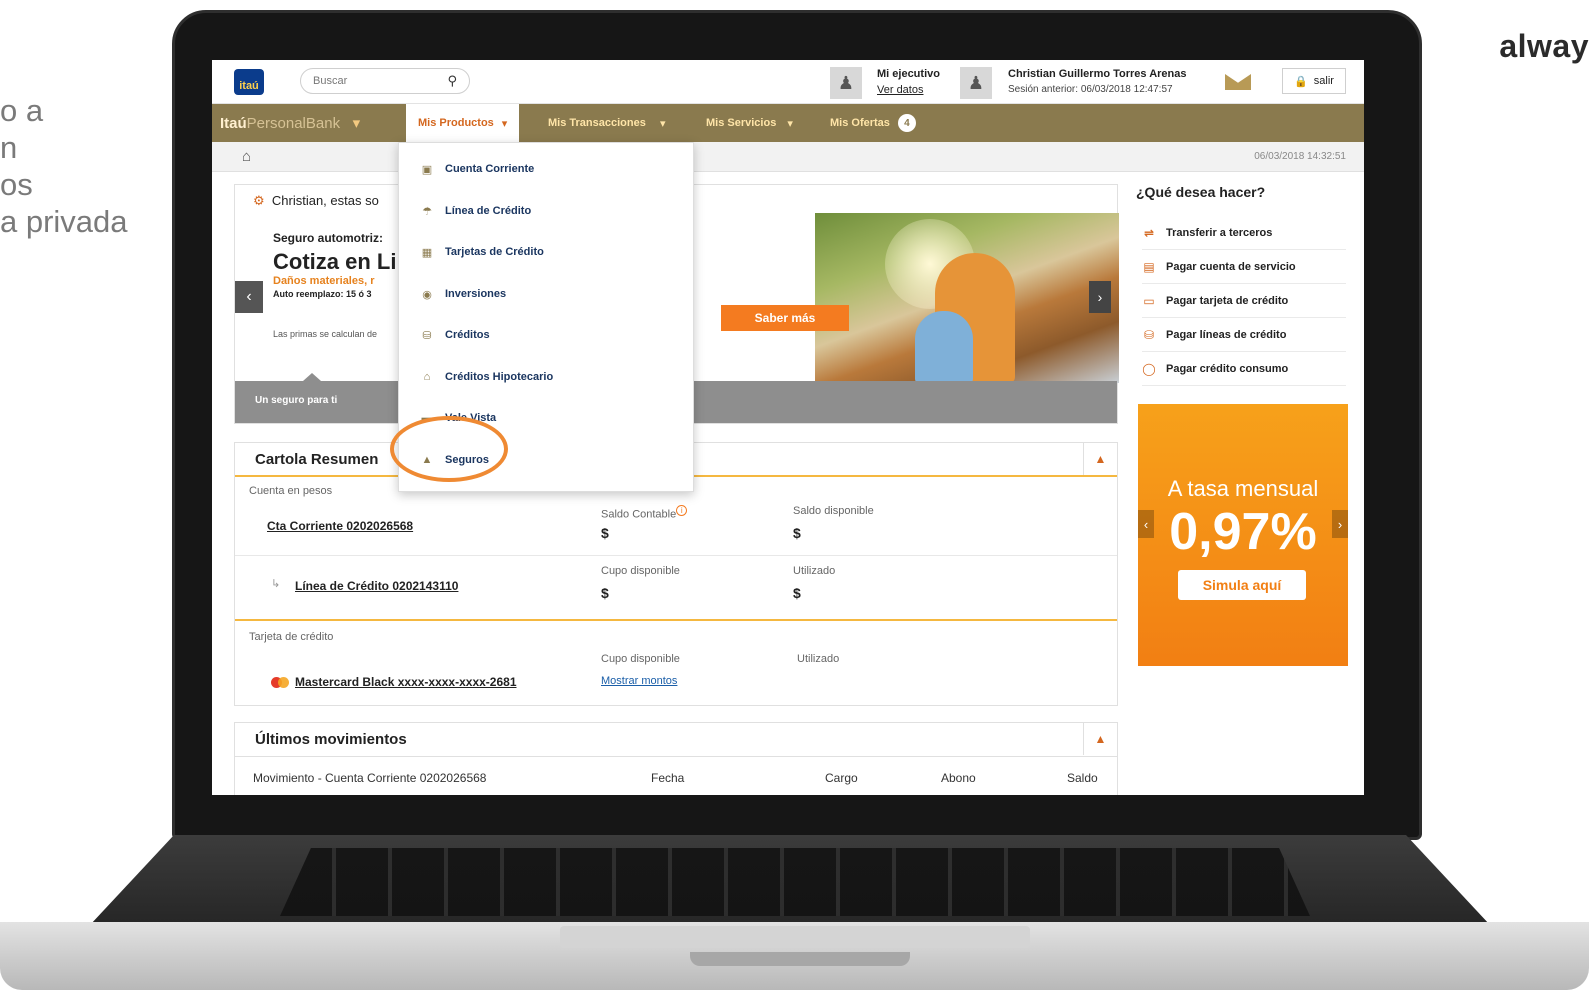 The image size is (1589, 1007). Describe the element at coordinates (906, 123) in the screenshot. I see `offers-count-badge: 4` at that location.